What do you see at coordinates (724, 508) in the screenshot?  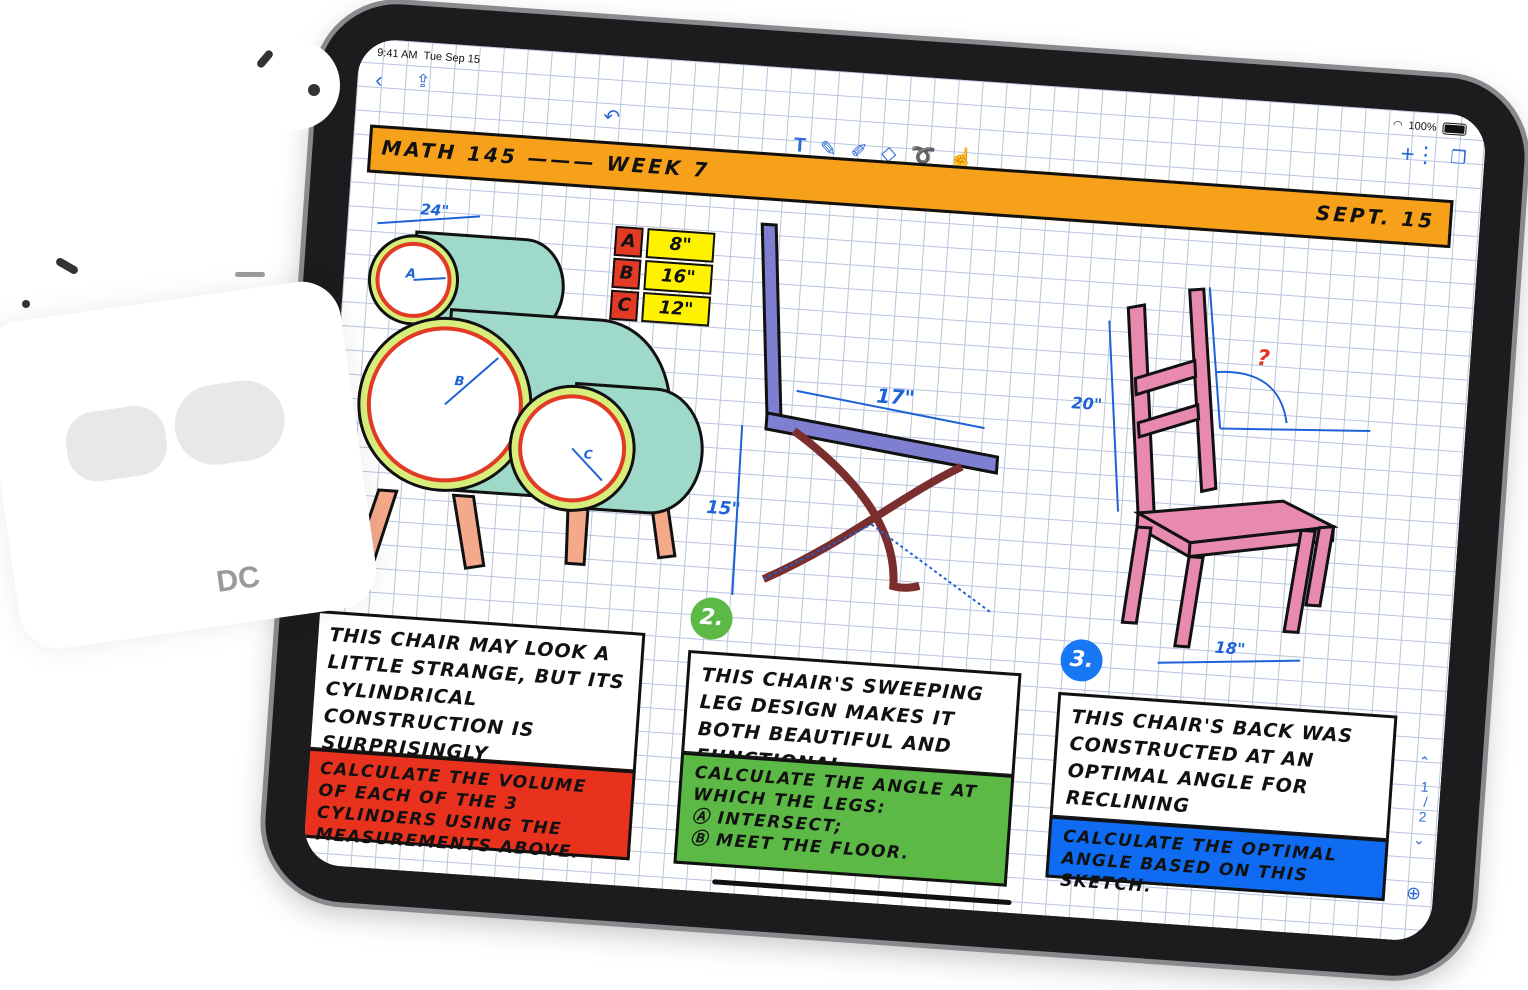 I see `chair2-height-label: 15"` at bounding box center [724, 508].